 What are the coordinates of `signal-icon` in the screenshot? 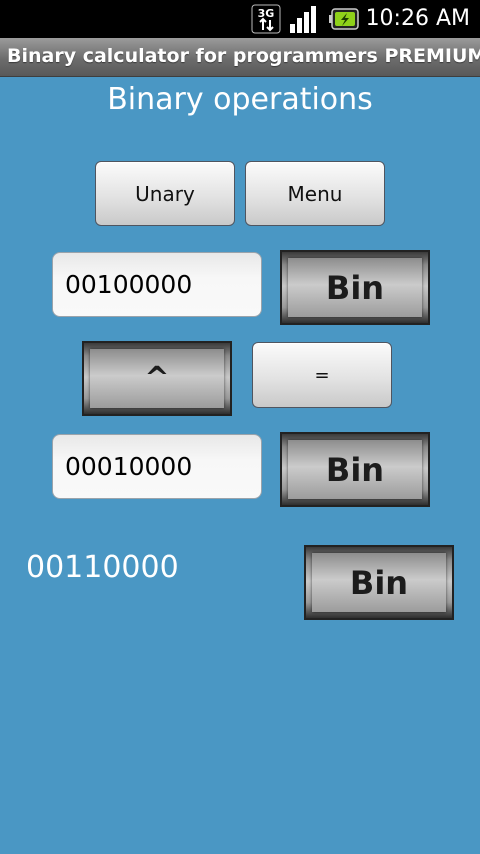 It's located at (303, 19).